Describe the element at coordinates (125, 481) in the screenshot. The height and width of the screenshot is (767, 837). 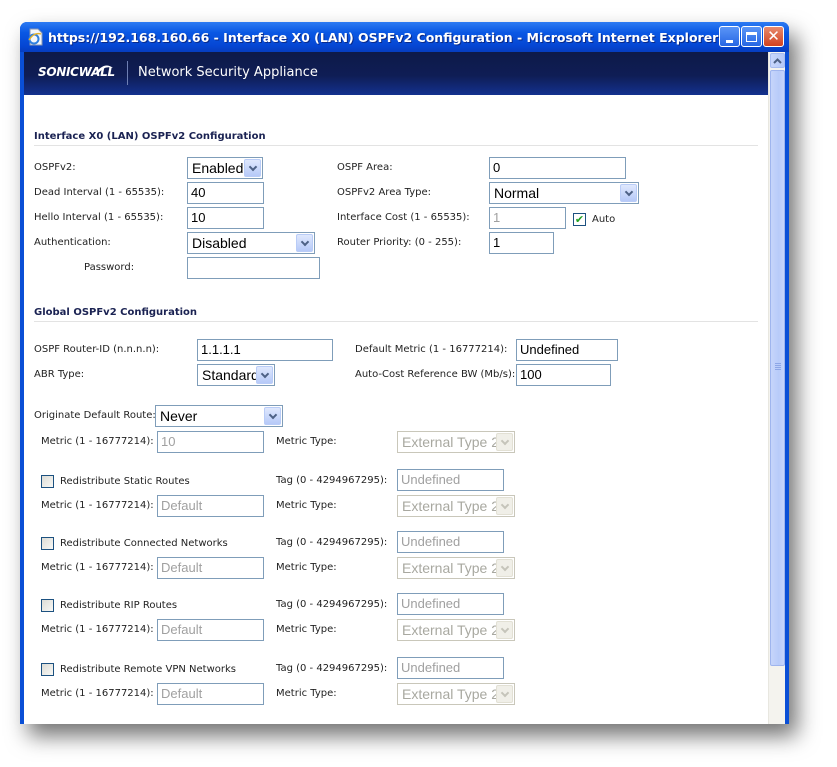
I see `redistribute-static-label: Redistribute Static Routes` at that location.